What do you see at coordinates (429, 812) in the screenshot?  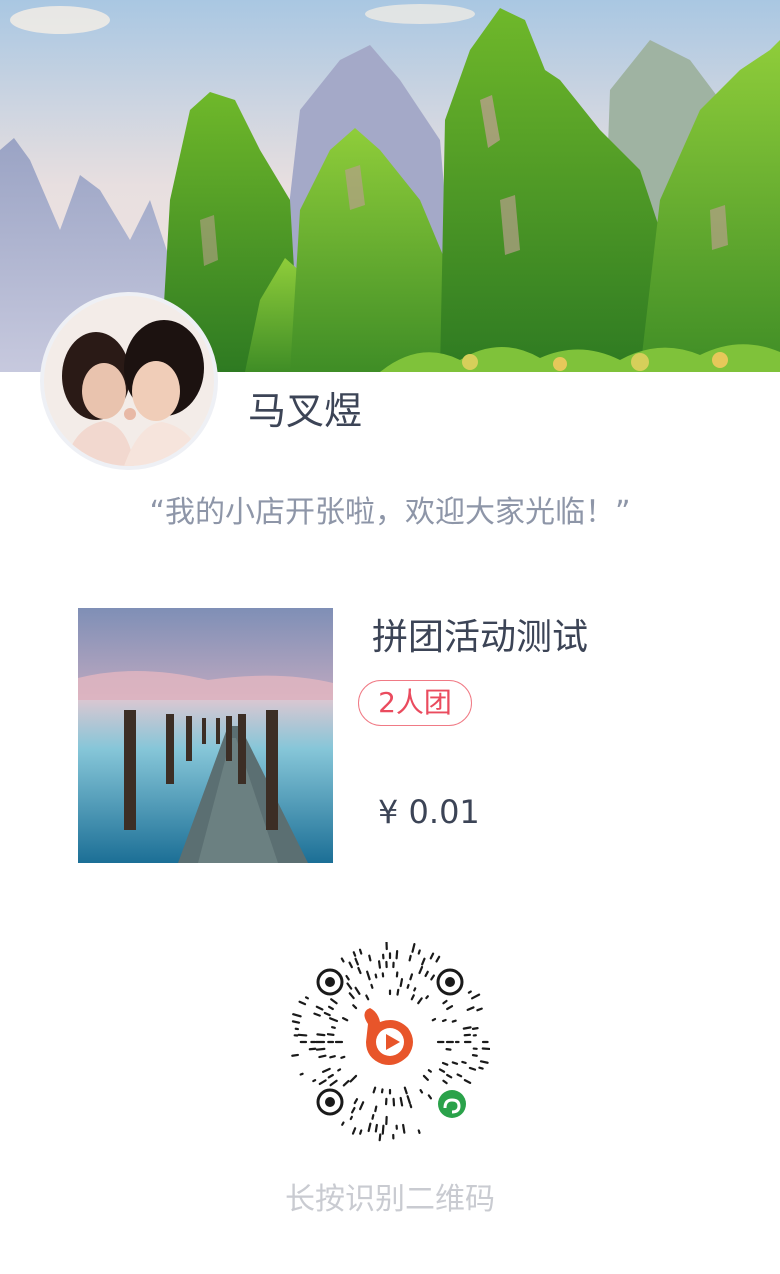 I see `product-price: ¥ 0.01` at bounding box center [429, 812].